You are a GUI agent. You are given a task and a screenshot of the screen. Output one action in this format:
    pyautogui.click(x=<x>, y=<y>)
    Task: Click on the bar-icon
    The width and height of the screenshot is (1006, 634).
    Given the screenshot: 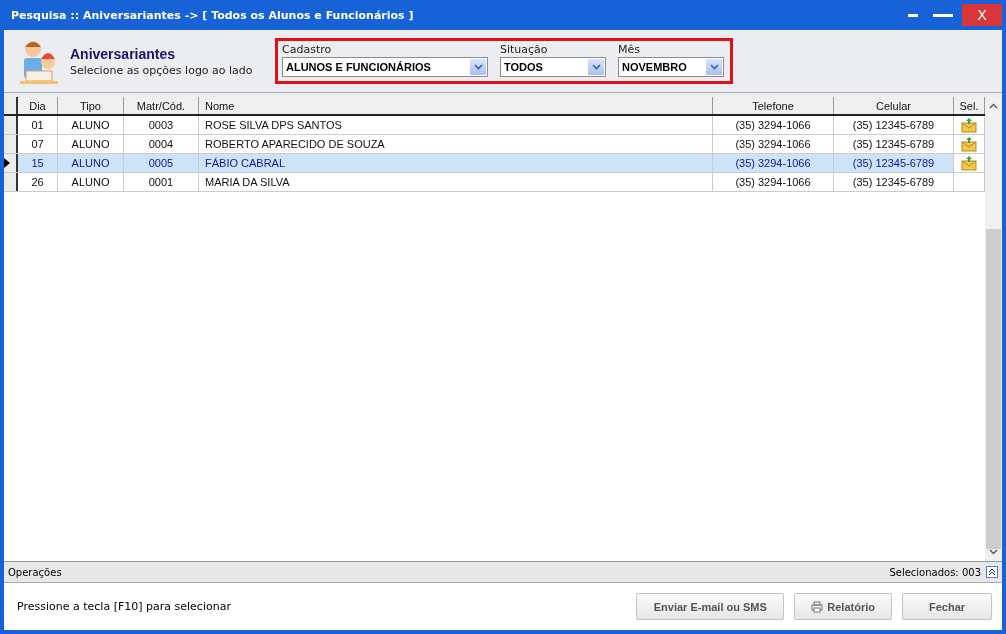 What is the action you would take?
    pyautogui.click(x=943, y=15)
    